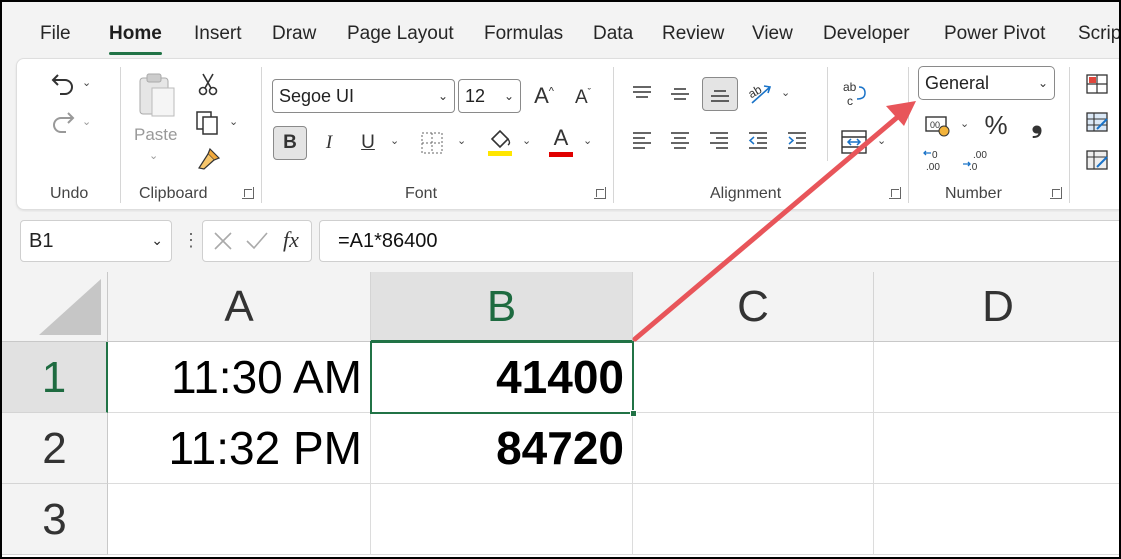  I want to click on bold-button: B, so click(290, 143).